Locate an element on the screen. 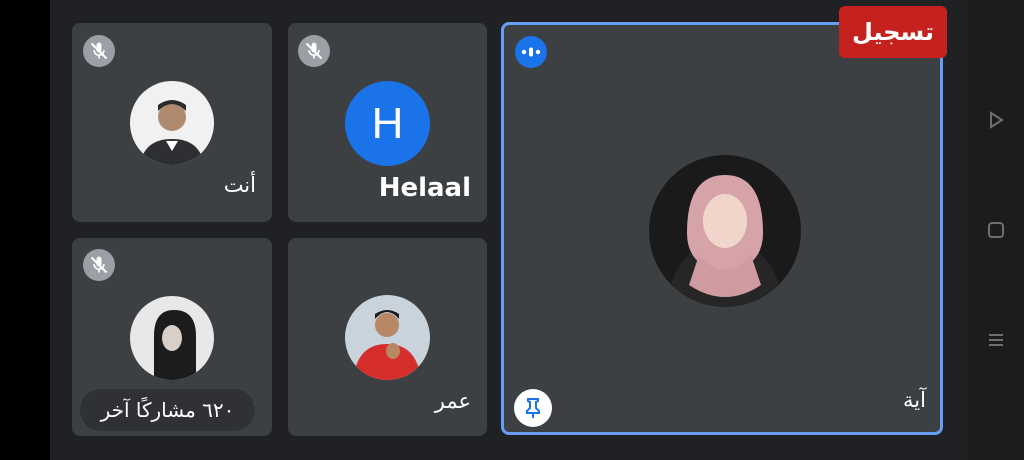 The width and height of the screenshot is (1024, 460). participant-tile-helaal: H Helaal is located at coordinates (387, 122).